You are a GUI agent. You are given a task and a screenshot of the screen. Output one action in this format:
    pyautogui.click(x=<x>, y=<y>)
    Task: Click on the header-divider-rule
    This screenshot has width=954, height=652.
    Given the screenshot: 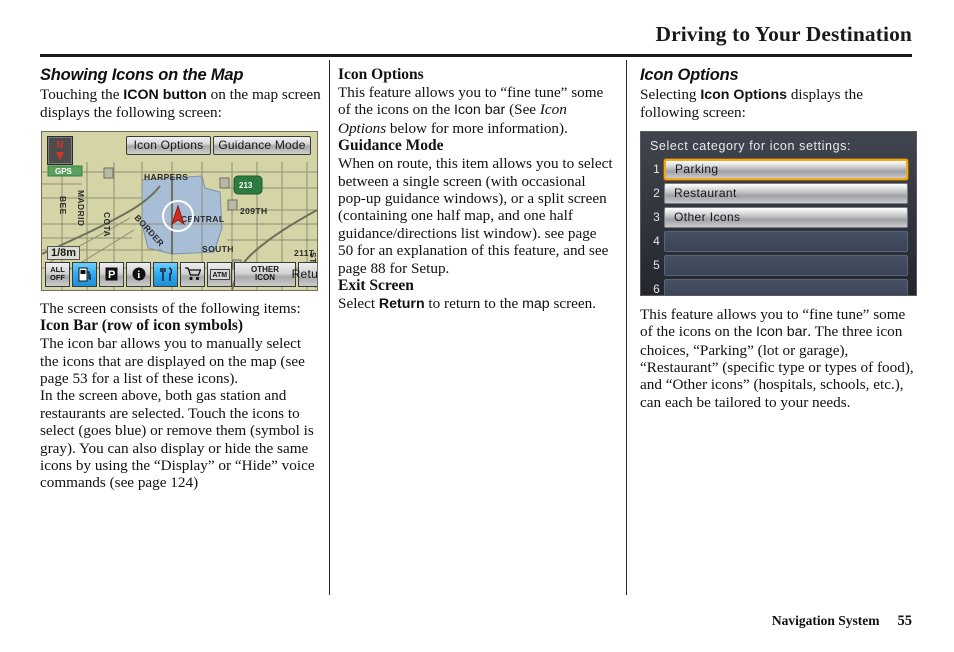 What is the action you would take?
    pyautogui.click(x=476, y=55)
    